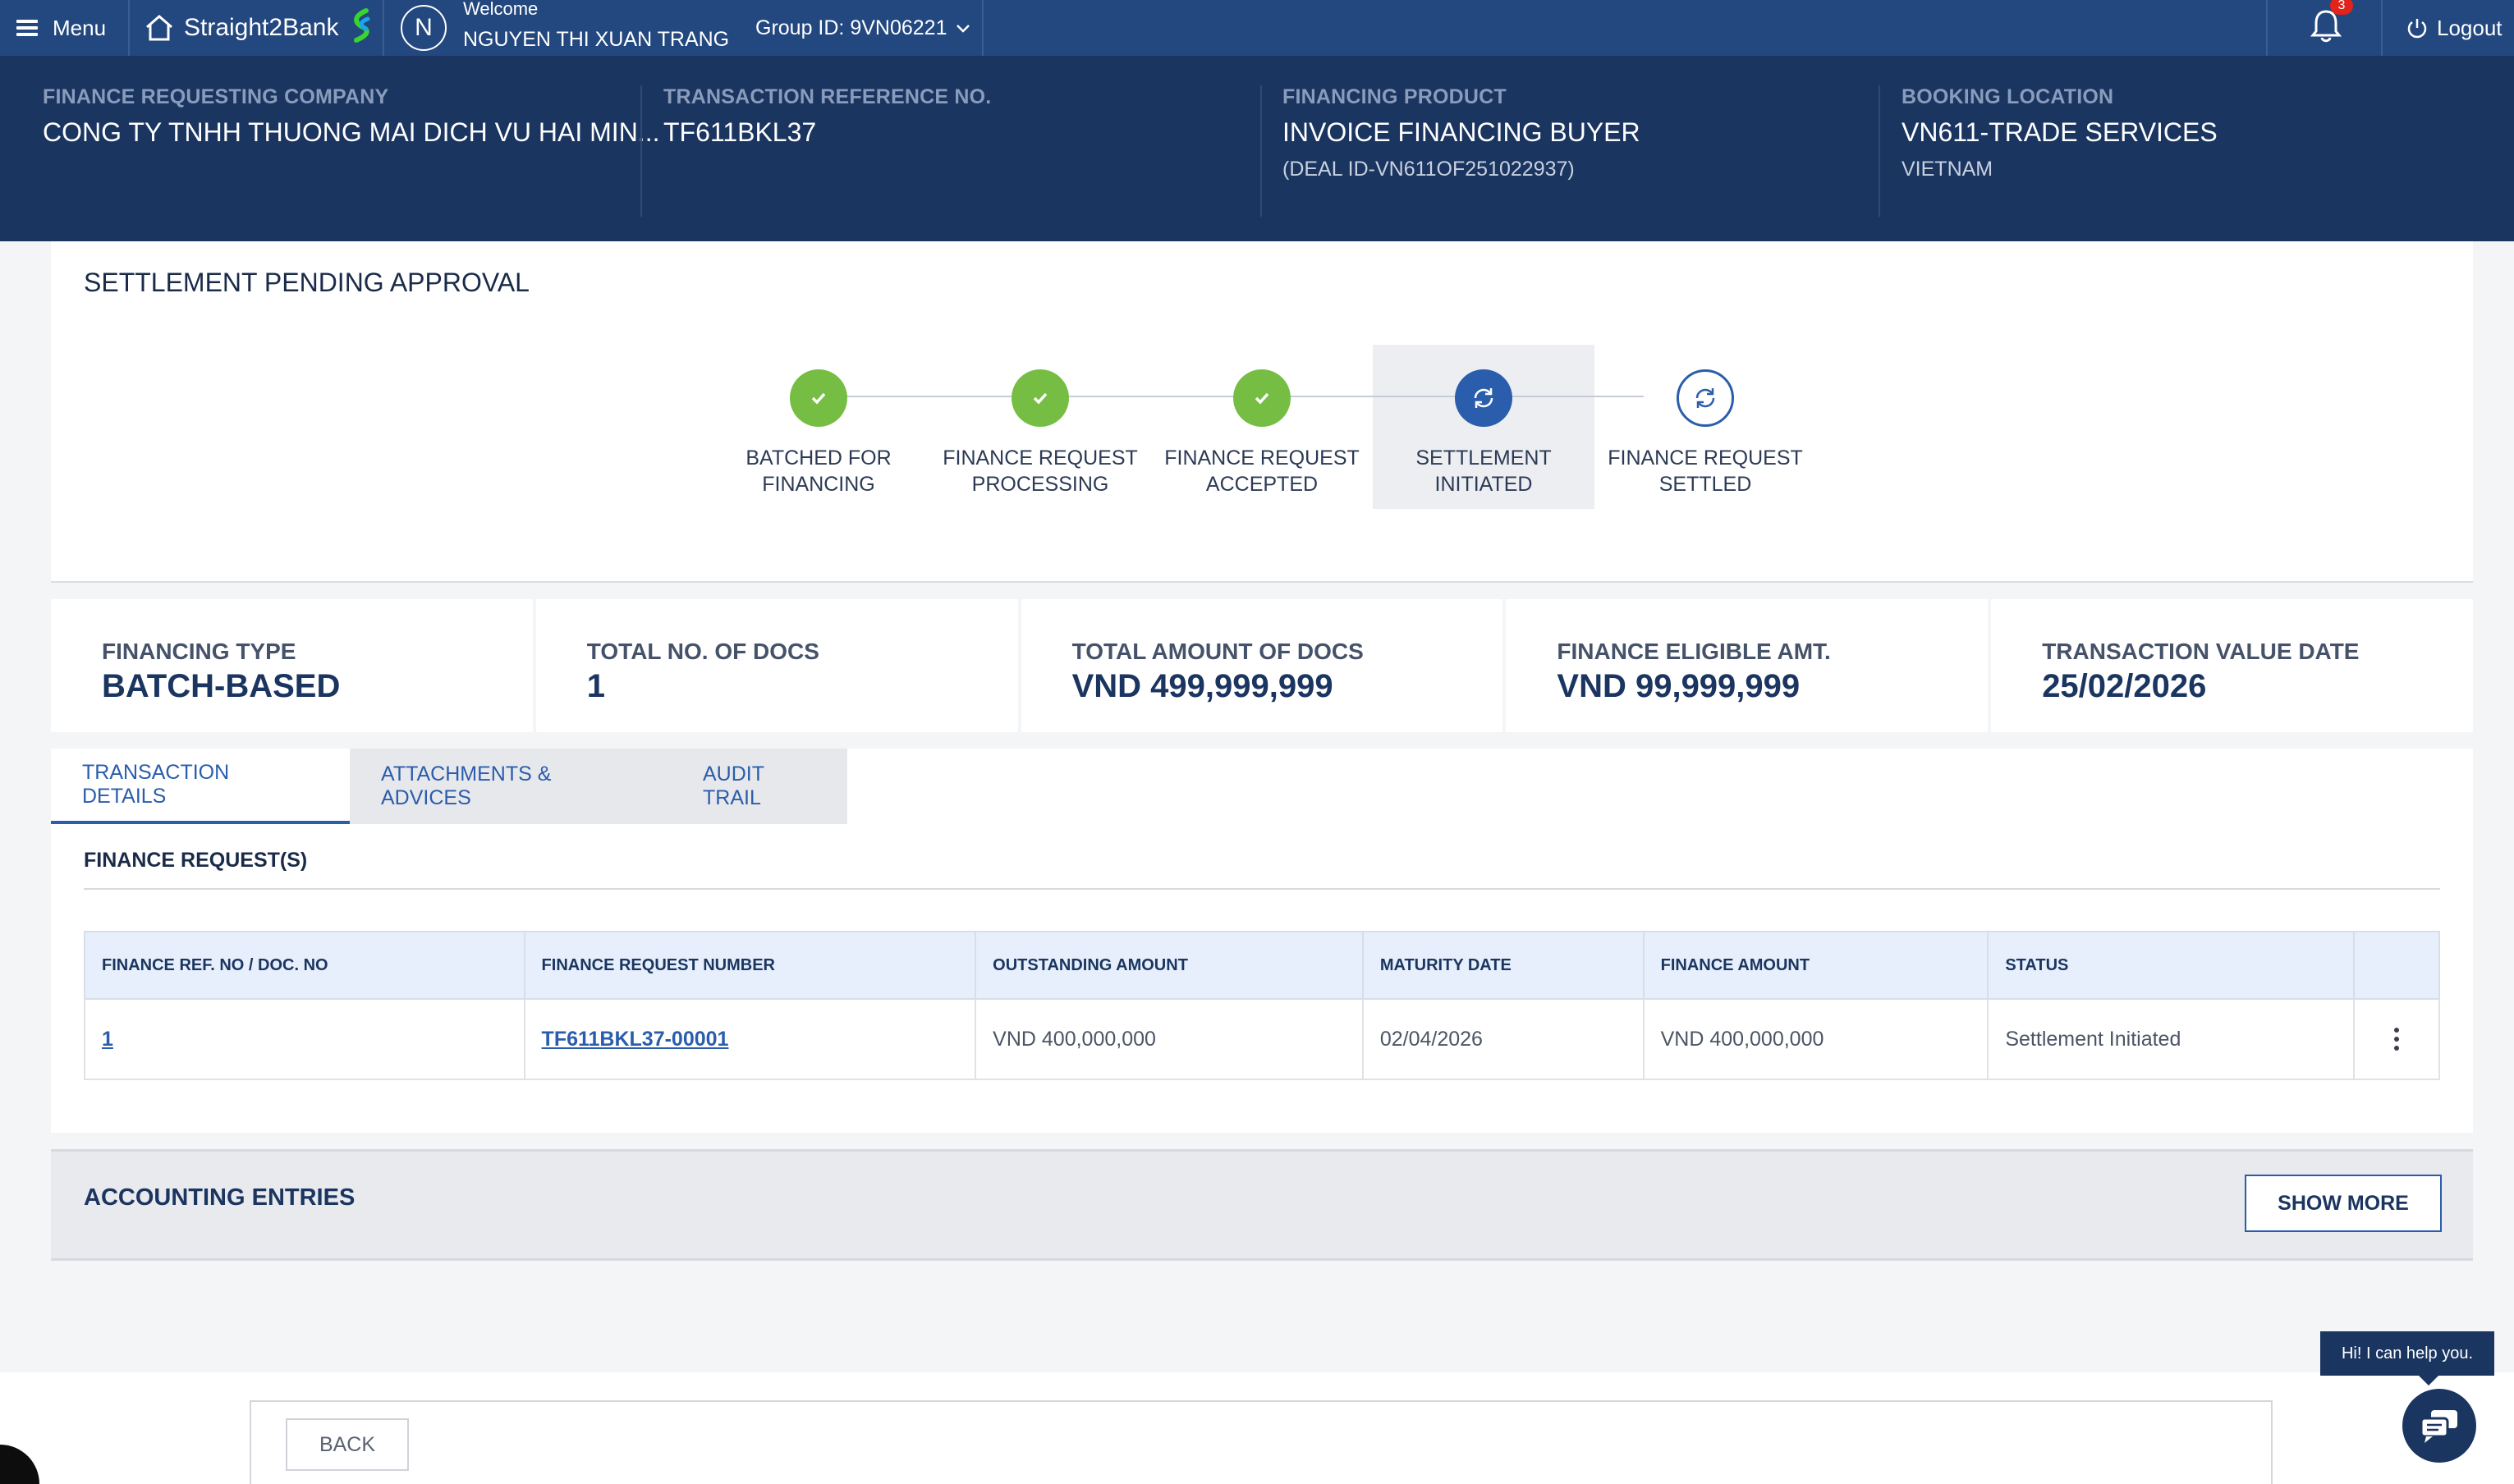 Image resolution: width=2514 pixels, height=1484 pixels. I want to click on location-value: VN611-TRADE SERVICES, so click(2060, 132).